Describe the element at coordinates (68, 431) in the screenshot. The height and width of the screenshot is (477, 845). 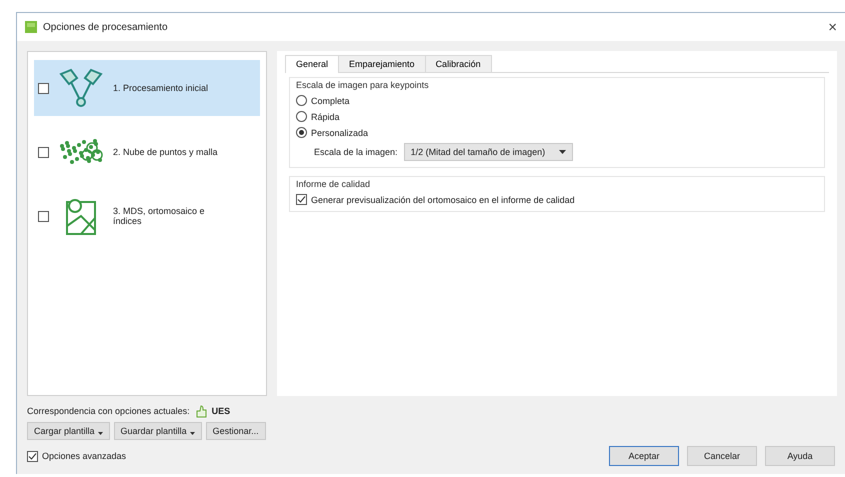
I see `template-button: Cargar plantilla` at that location.